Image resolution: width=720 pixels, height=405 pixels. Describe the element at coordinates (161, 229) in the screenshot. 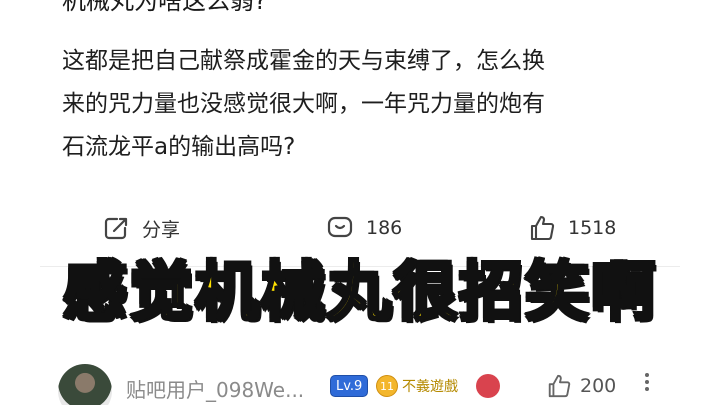

I see `share-label: 分享` at that location.